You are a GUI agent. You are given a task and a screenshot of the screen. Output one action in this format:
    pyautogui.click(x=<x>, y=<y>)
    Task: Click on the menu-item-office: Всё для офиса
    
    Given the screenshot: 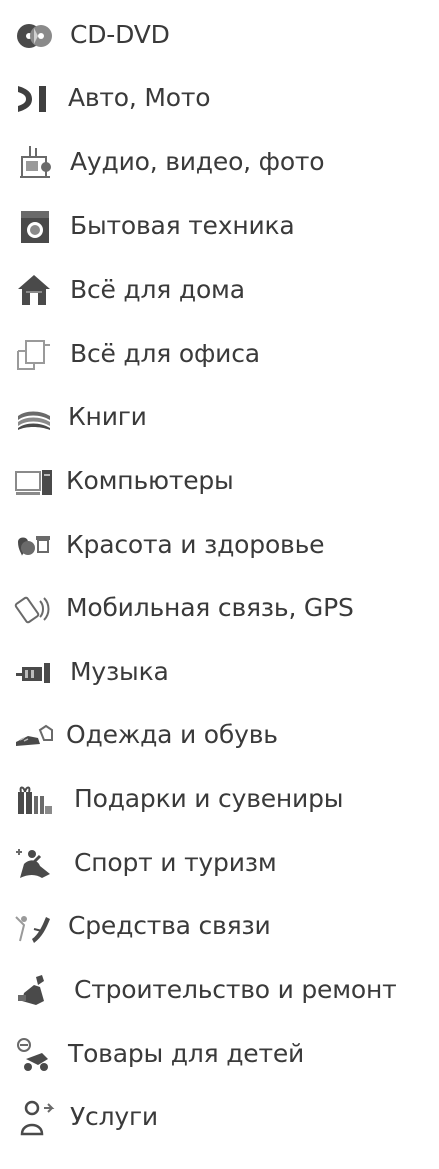 What is the action you would take?
    pyautogui.click(x=219, y=354)
    